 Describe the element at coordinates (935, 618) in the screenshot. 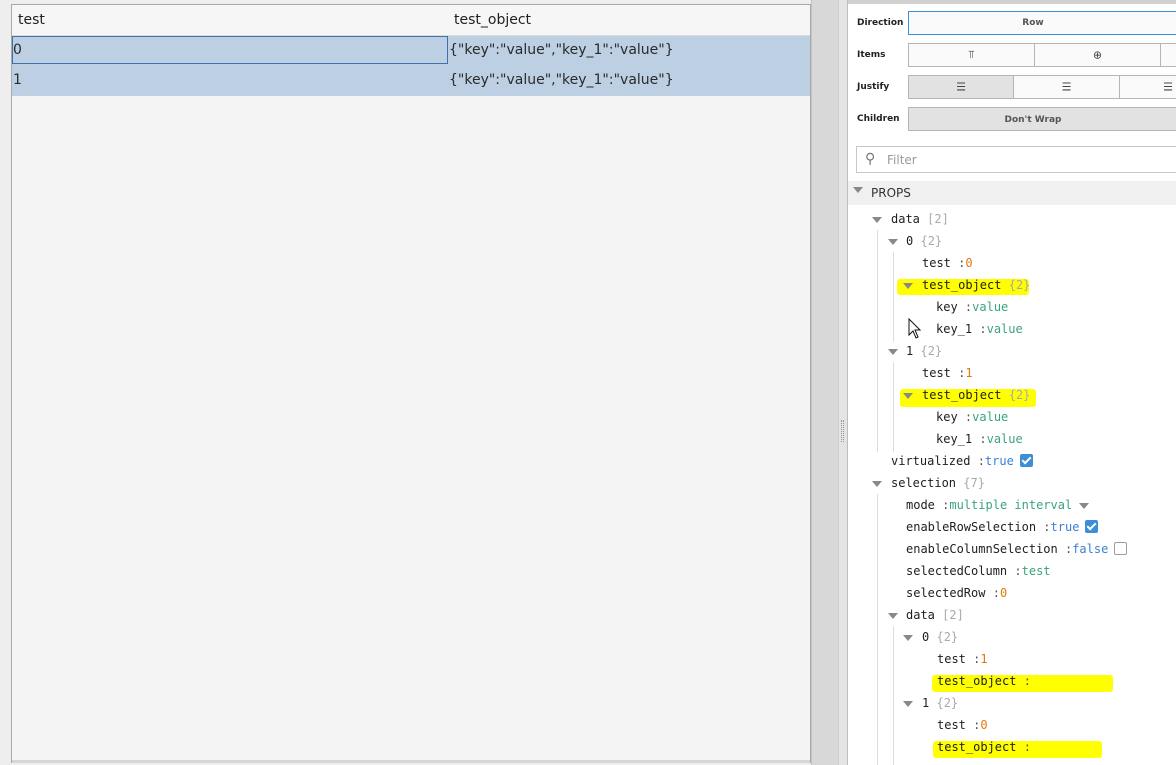

I see `prop-row-selection-data: data [2]` at that location.